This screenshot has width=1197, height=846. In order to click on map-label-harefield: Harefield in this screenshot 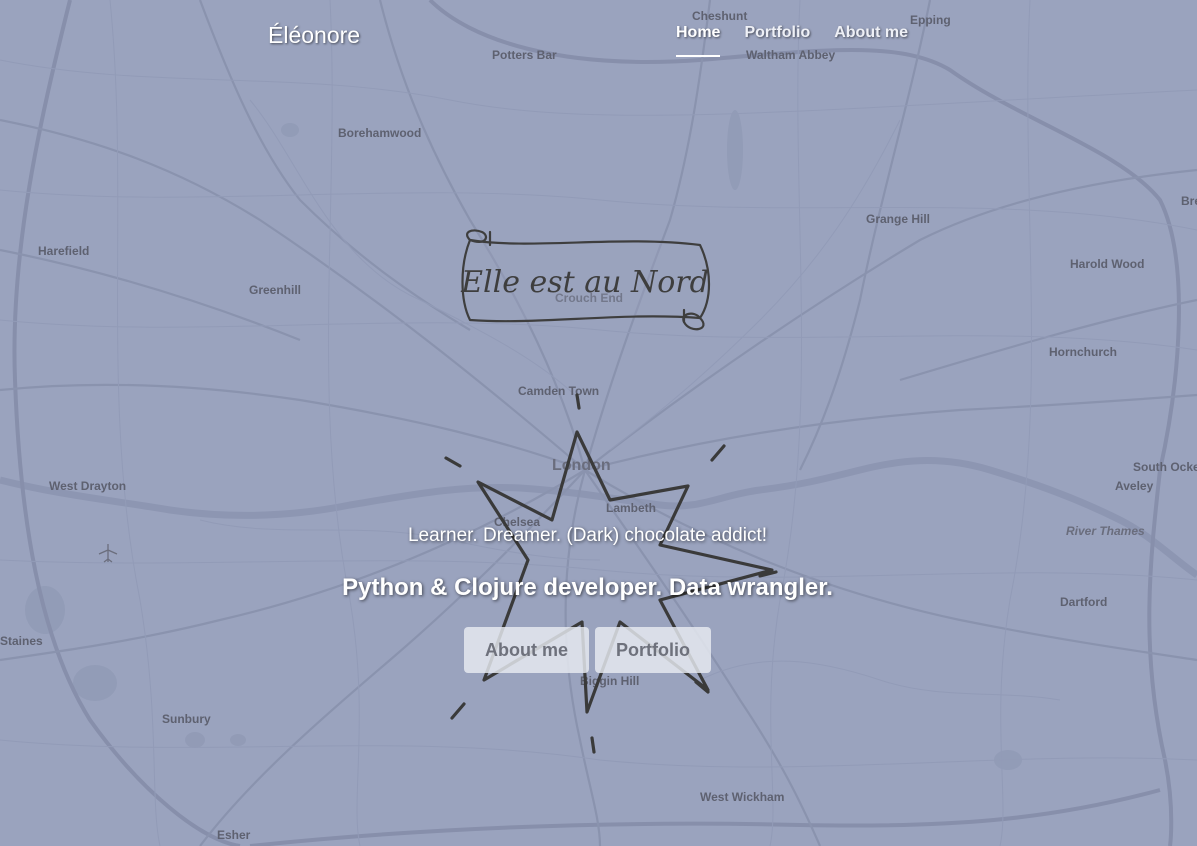, I will do `click(63, 251)`.